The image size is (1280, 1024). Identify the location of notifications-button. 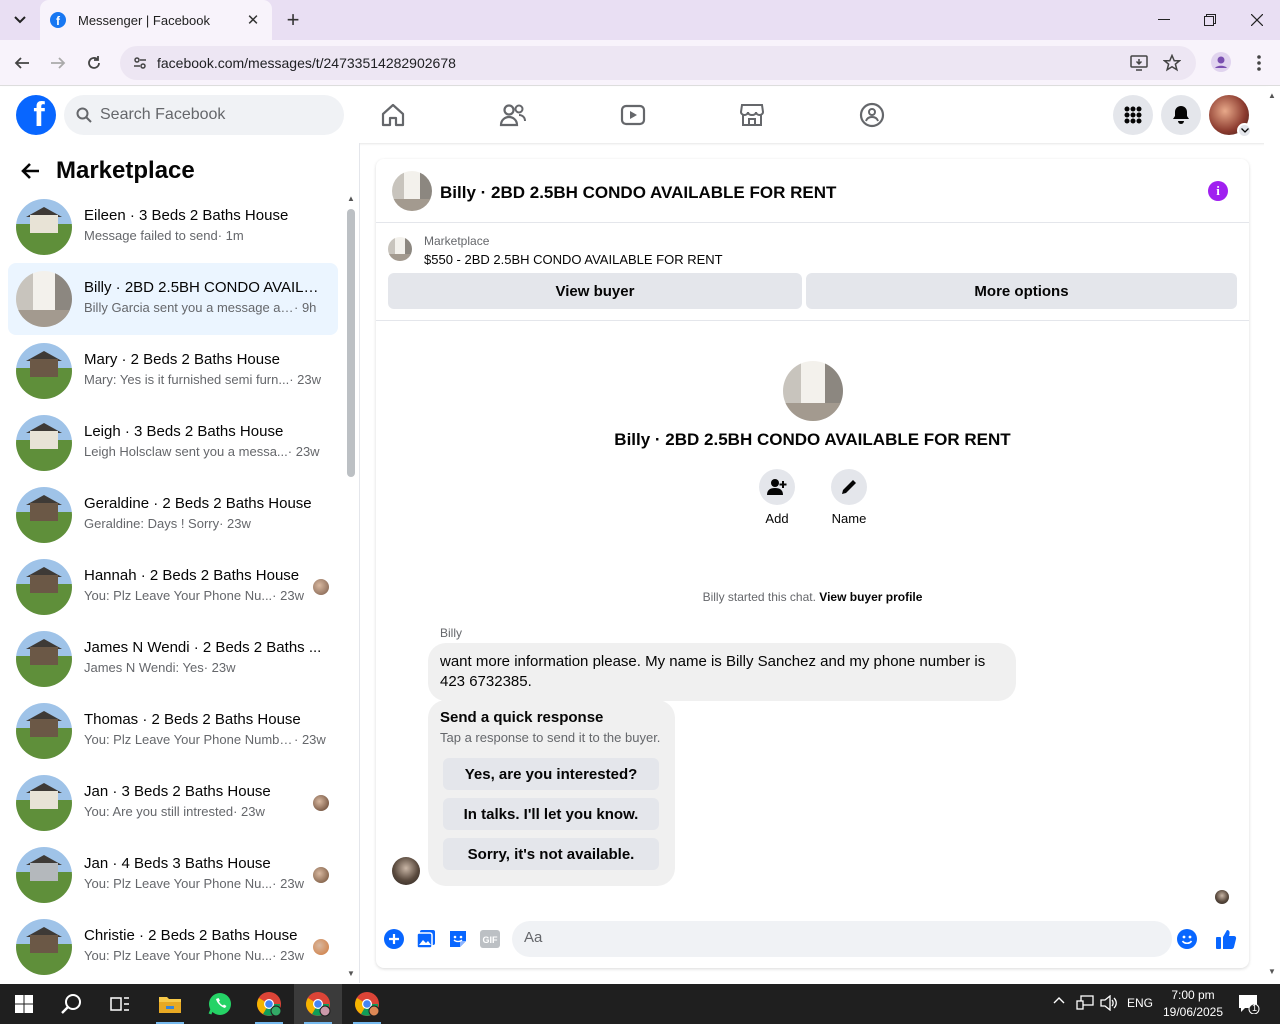
(1181, 115).